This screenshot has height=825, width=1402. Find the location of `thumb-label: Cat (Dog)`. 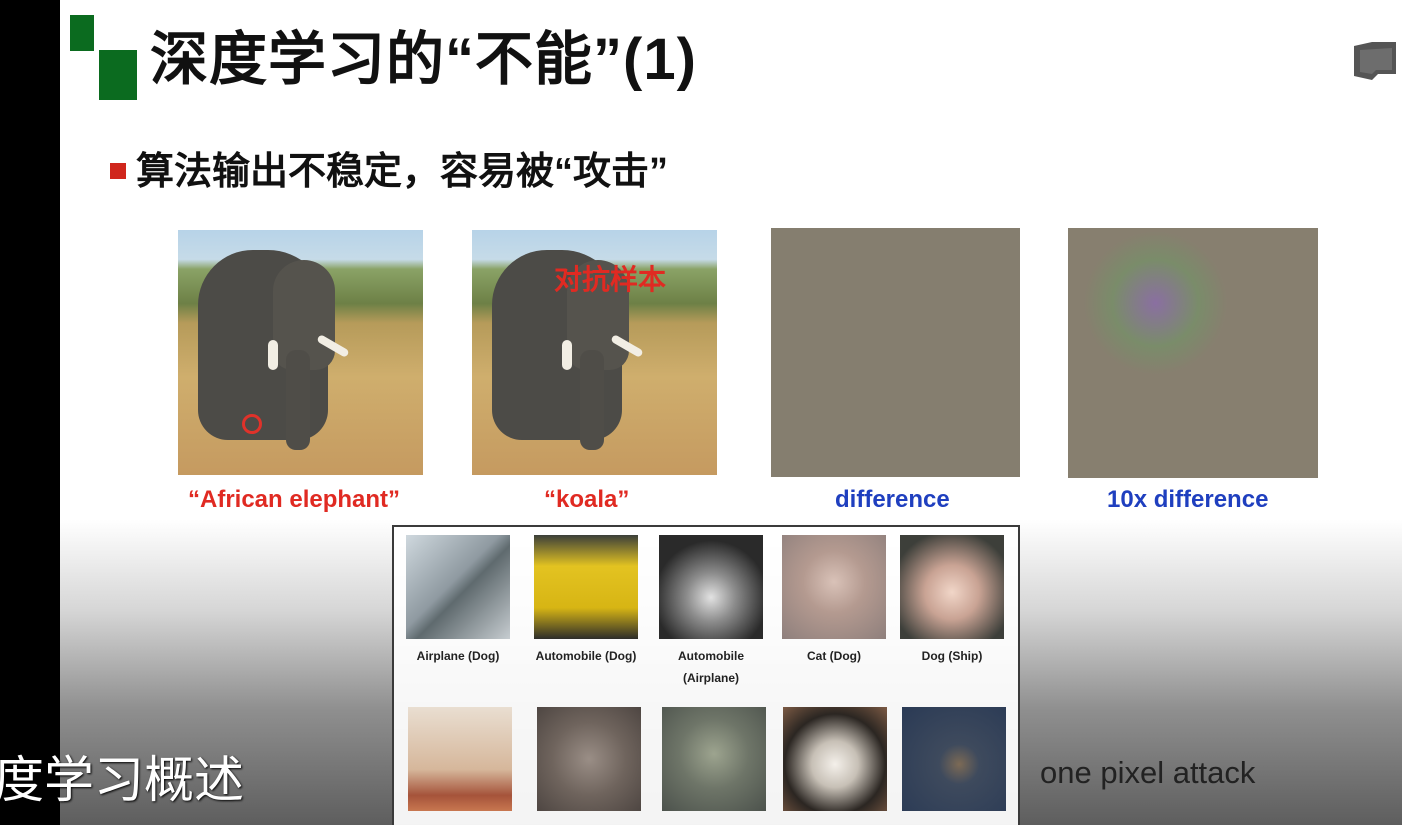

thumb-label: Cat (Dog) is located at coordinates (834, 656).